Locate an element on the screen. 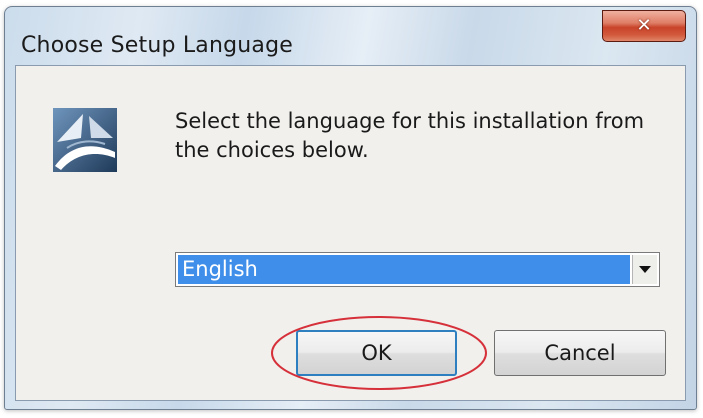 Image resolution: width=703 pixels, height=418 pixels. cancel-button: Cancel is located at coordinates (580, 353).